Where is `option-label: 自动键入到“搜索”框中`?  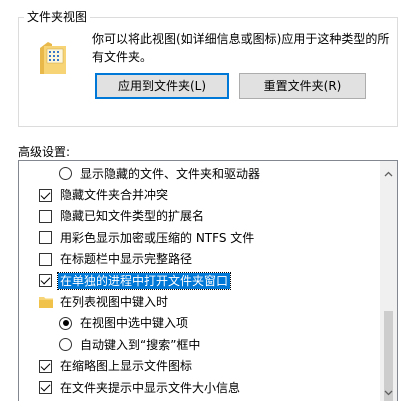 option-label: 自动键入到“搜索”框中 is located at coordinates (140, 344).